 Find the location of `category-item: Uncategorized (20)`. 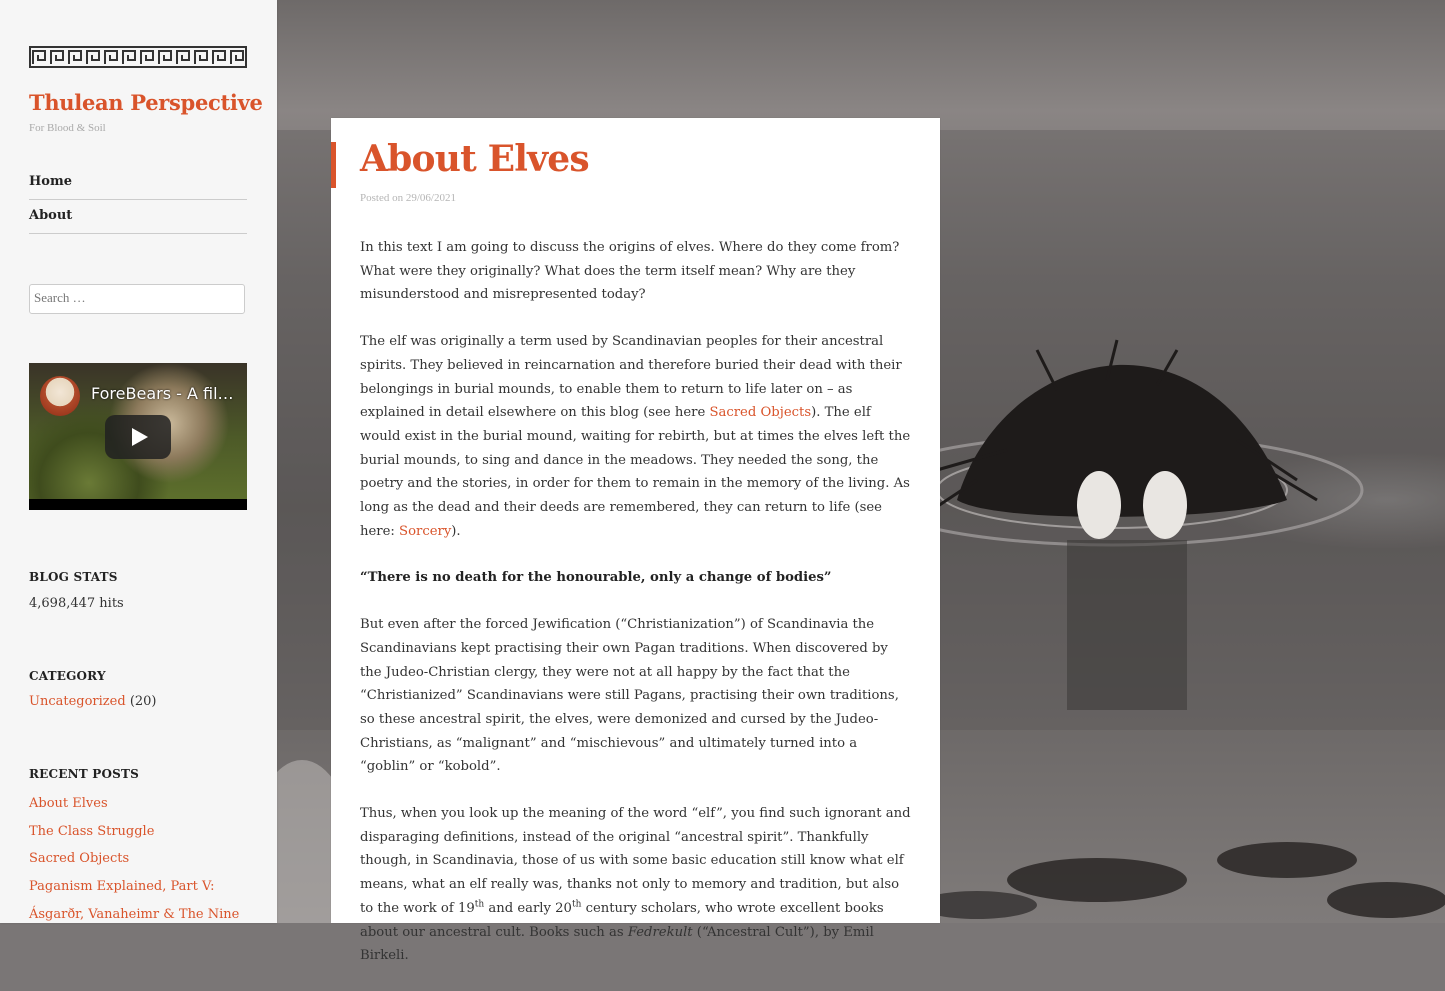

category-item: Uncategorized (20) is located at coordinates (93, 701).